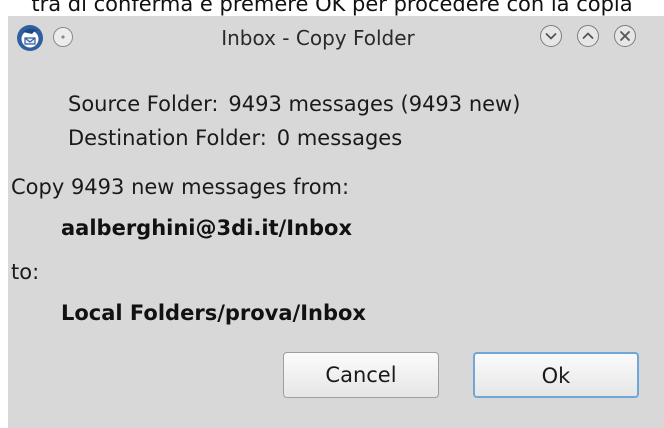 This screenshot has height=428, width=664. Describe the element at coordinates (374, 104) in the screenshot. I see `source-folder-value: 9493 messages (9493 new)` at that location.